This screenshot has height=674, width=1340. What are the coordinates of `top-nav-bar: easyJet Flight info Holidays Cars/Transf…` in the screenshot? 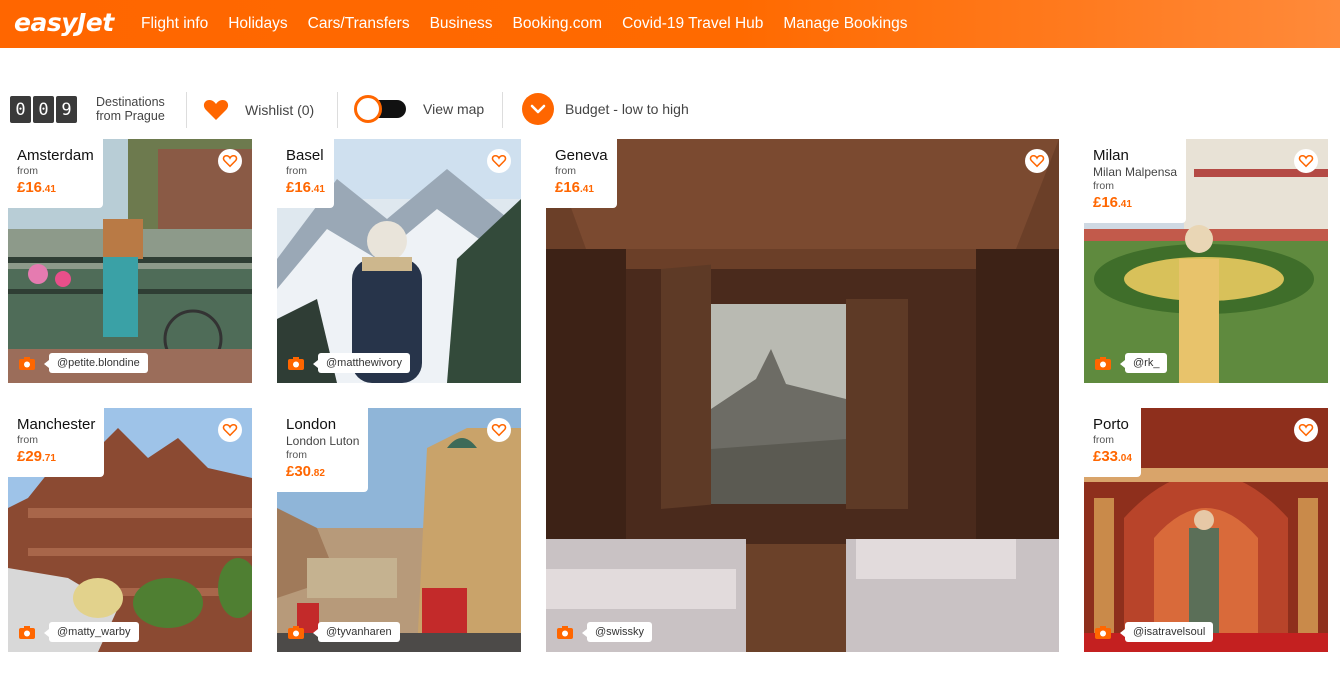 It's located at (670, 24).